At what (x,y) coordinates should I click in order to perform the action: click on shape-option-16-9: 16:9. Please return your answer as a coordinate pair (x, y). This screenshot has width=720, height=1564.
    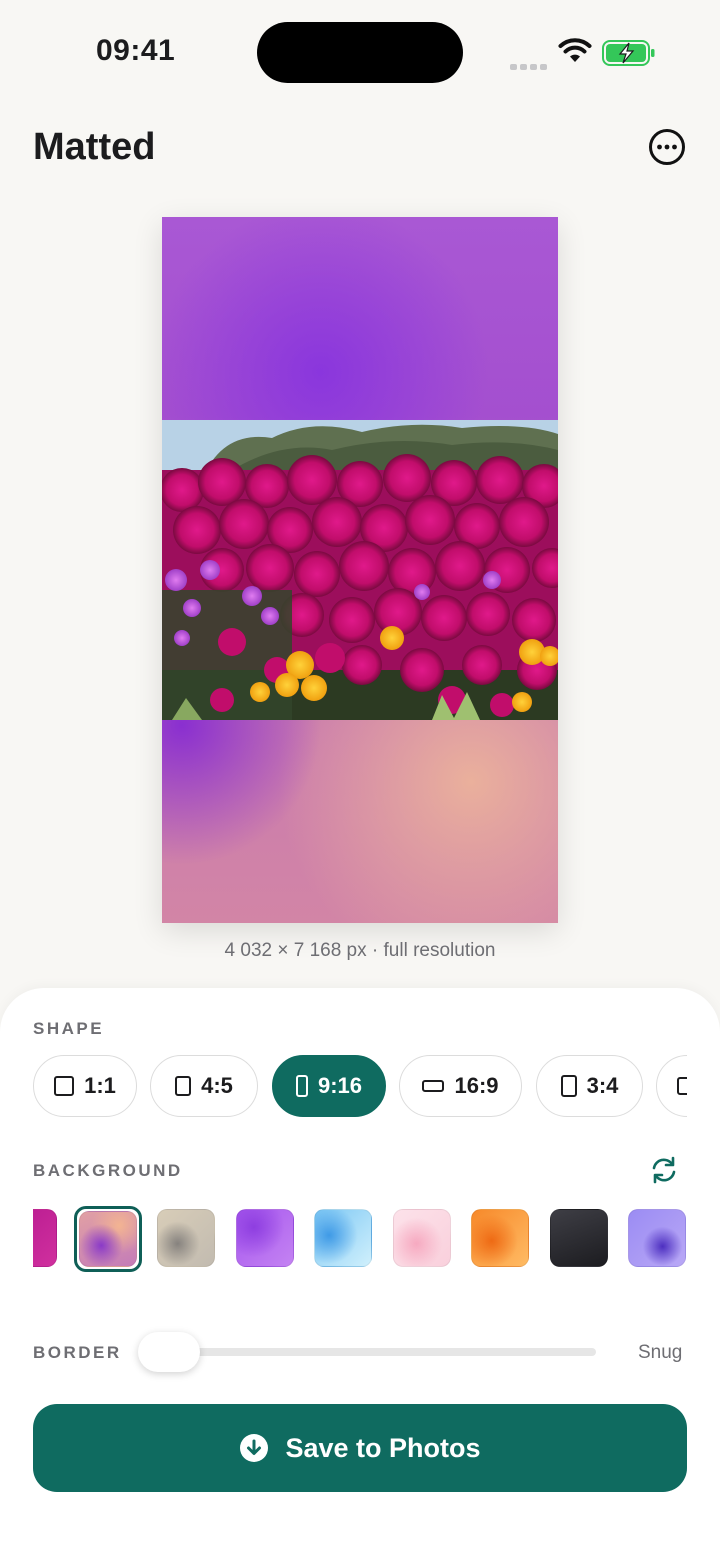
    Looking at the image, I should click on (460, 1086).